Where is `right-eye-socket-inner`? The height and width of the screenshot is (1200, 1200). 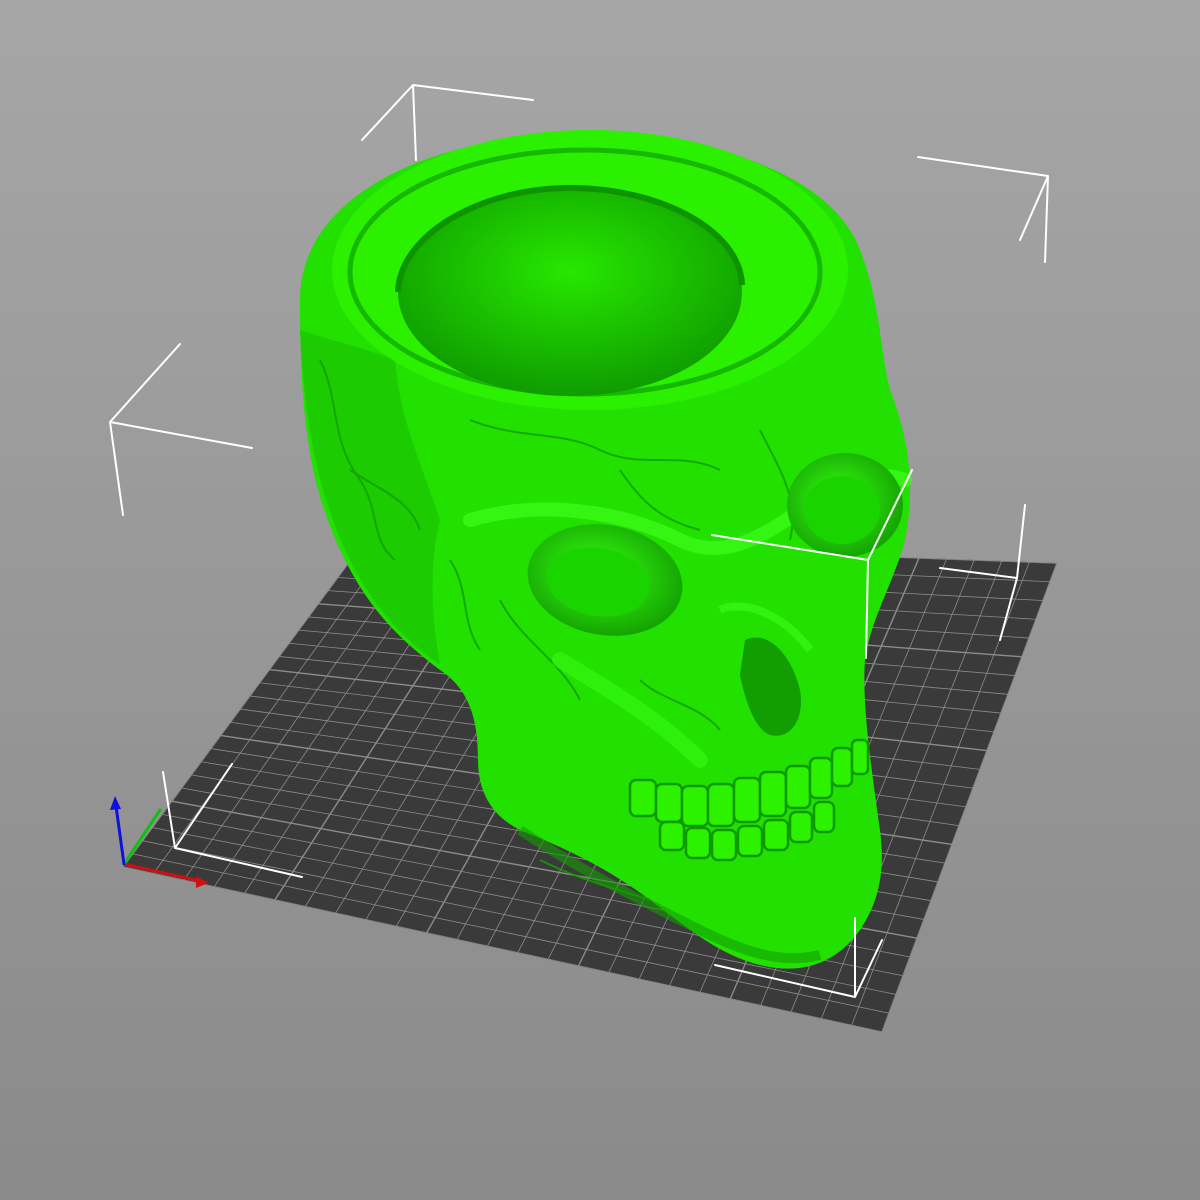 right-eye-socket-inner is located at coordinates (842, 510).